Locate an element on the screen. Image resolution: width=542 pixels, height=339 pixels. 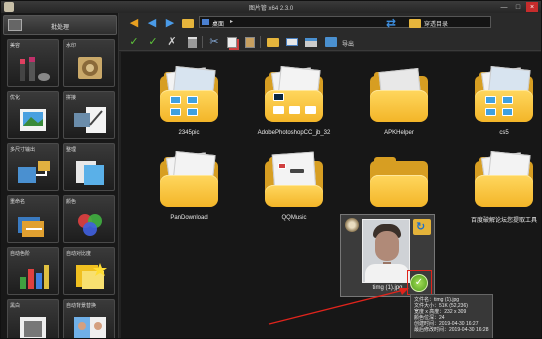
tool-stitch: 拼接 is located at coordinates (89, 115).